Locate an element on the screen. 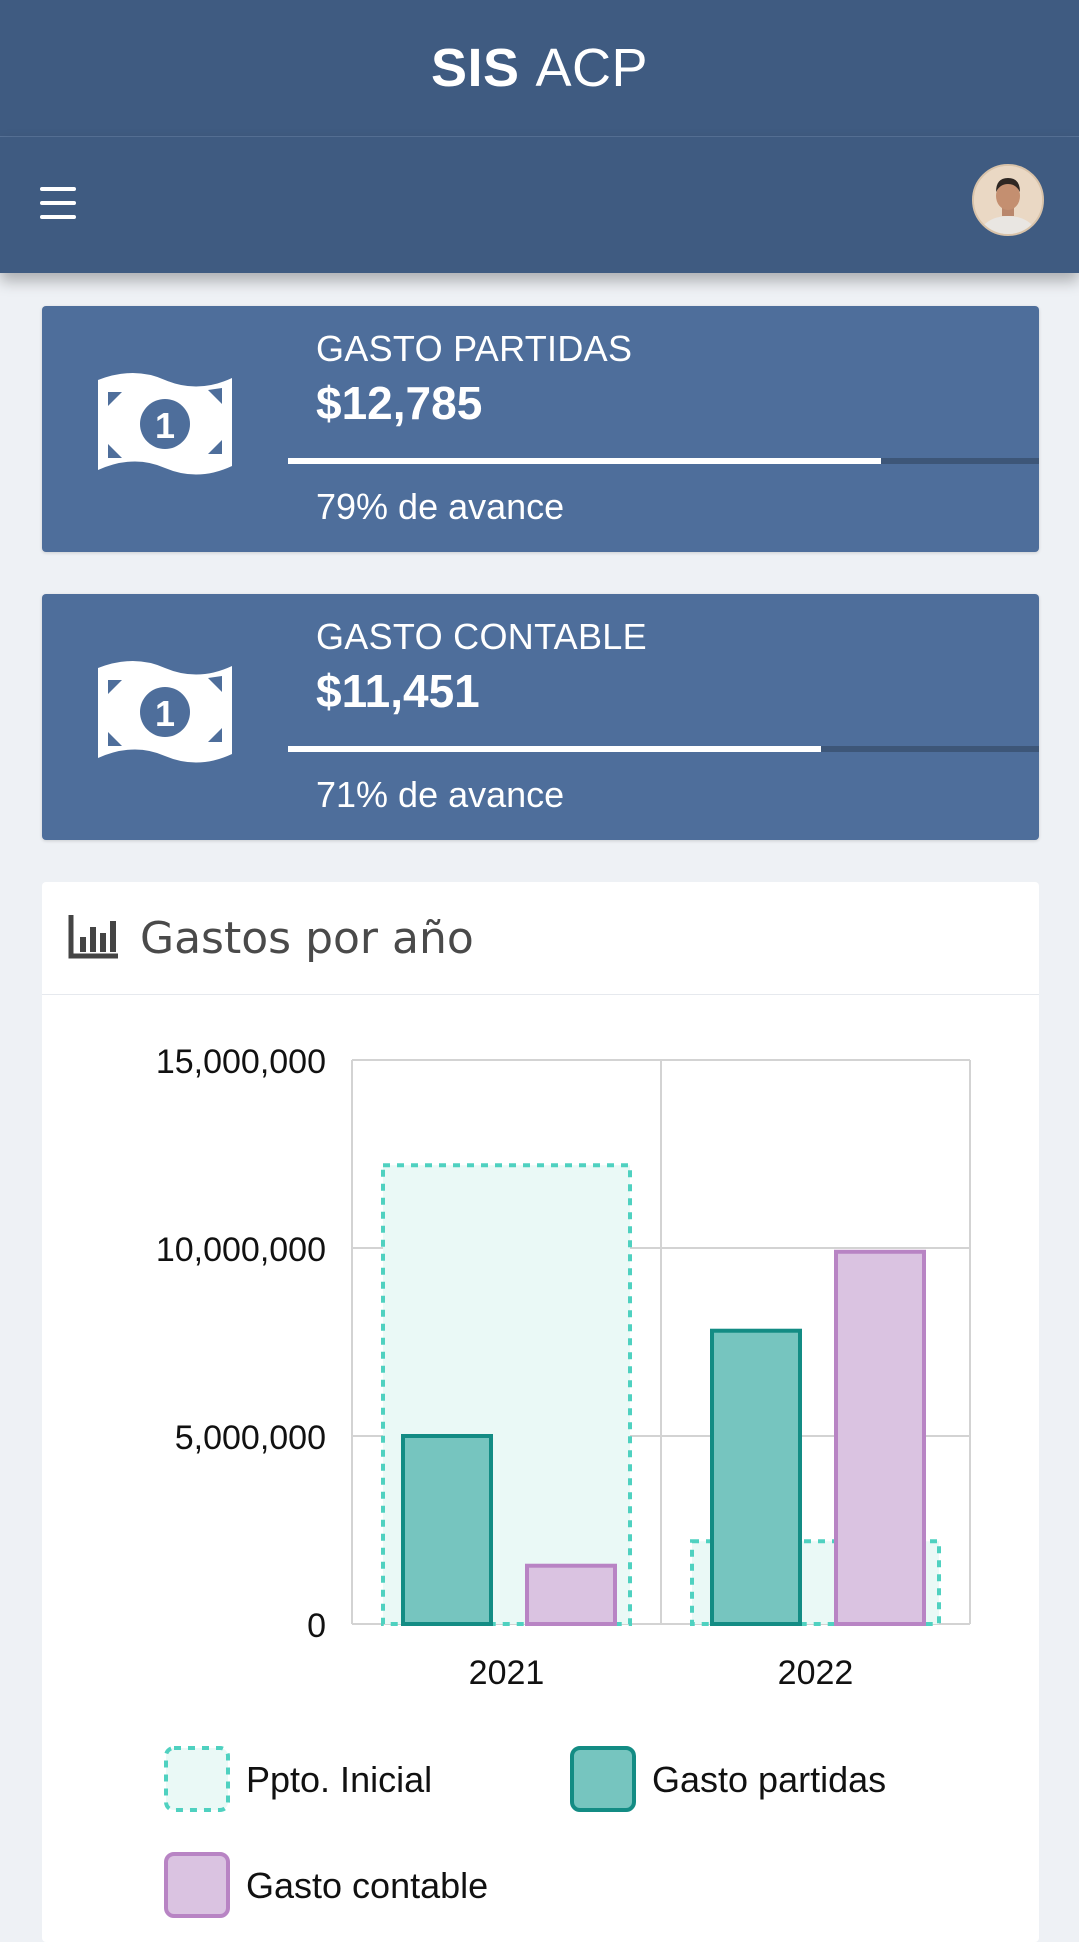 The image size is (1079, 1942). progress-note: 71% de avance is located at coordinates (440, 794).